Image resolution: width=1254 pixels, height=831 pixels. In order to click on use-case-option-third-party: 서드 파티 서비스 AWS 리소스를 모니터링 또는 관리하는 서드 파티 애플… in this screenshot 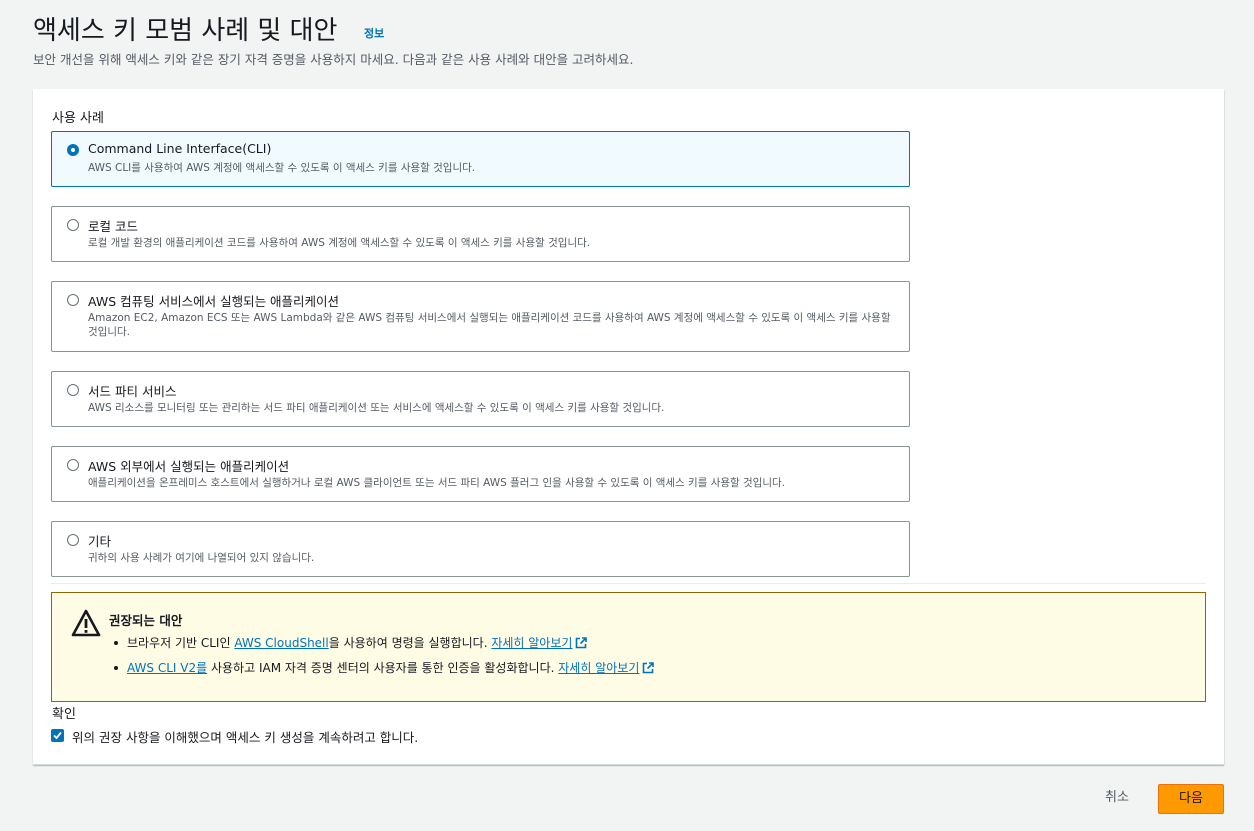, I will do `click(480, 399)`.